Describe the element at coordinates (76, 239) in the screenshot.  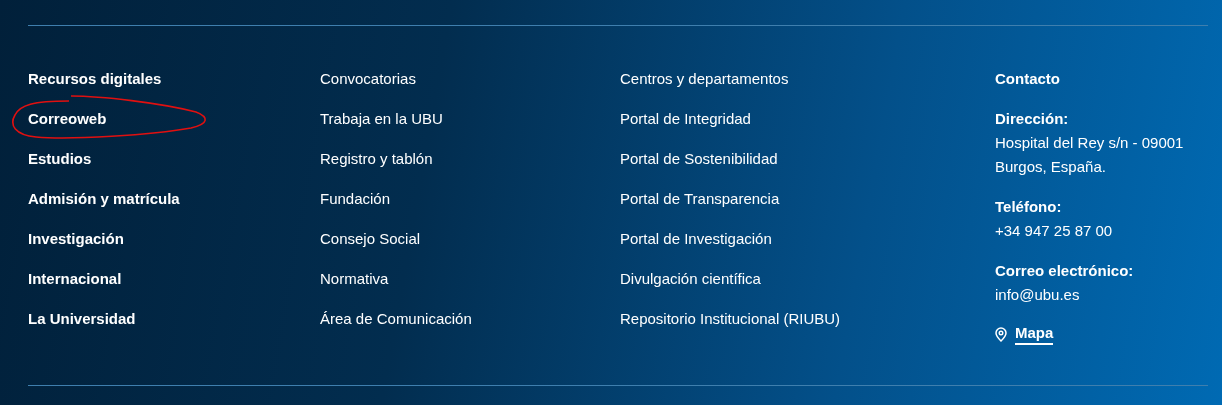
I see `footer-link: Investigación` at that location.